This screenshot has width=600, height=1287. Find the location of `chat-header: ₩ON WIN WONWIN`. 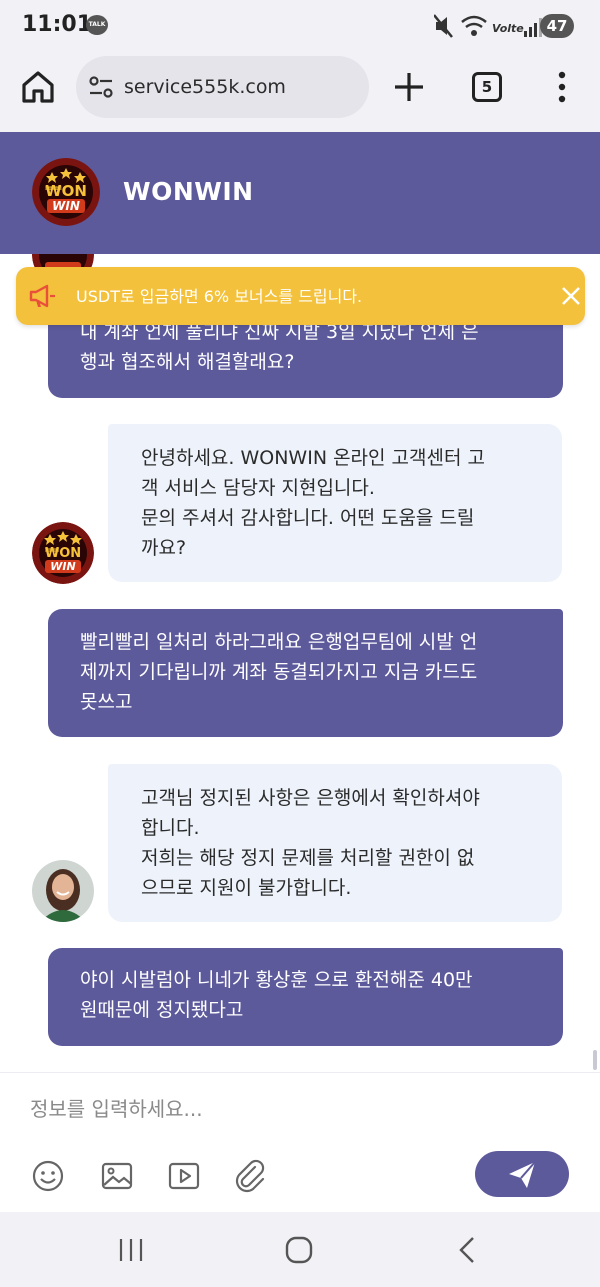

chat-header: ₩ON WIN WONWIN is located at coordinates (300, 193).